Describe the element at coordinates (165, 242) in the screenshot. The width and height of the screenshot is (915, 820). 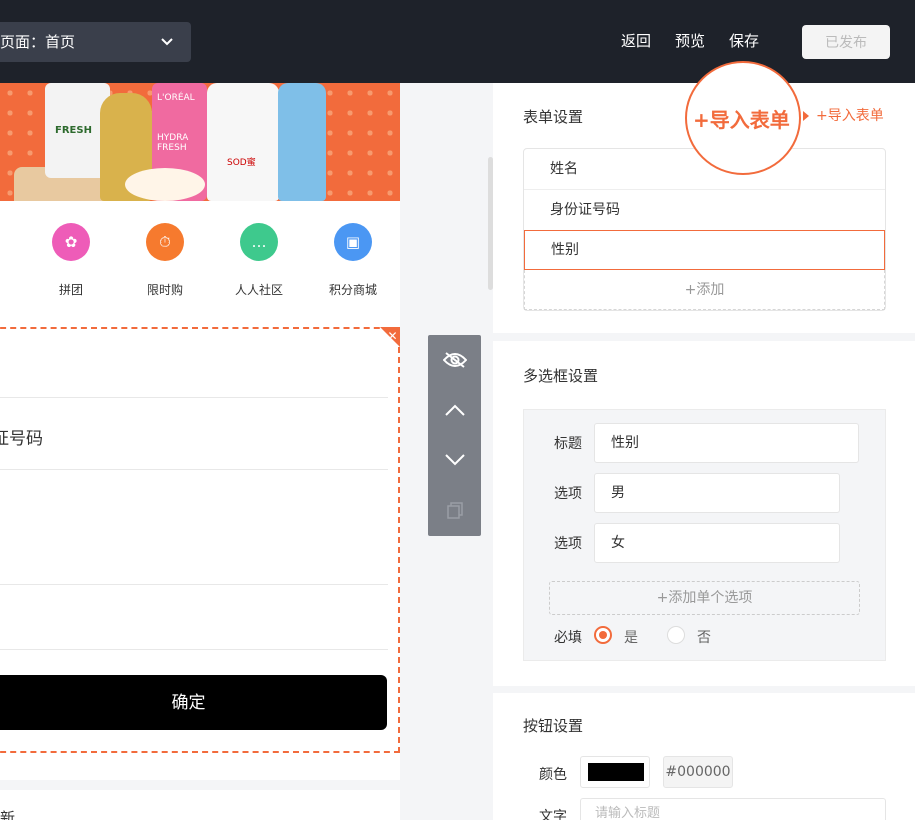
I see `timer-icon: ⏱` at that location.